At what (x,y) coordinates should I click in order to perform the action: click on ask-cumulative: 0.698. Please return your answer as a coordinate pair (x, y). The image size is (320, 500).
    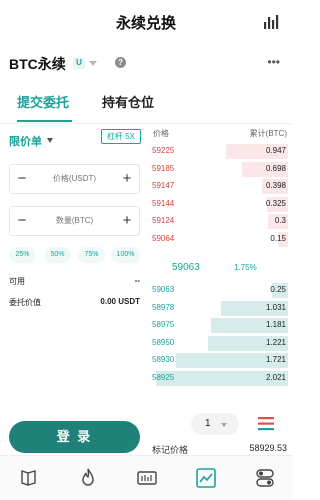
    Looking at the image, I should click on (275, 168).